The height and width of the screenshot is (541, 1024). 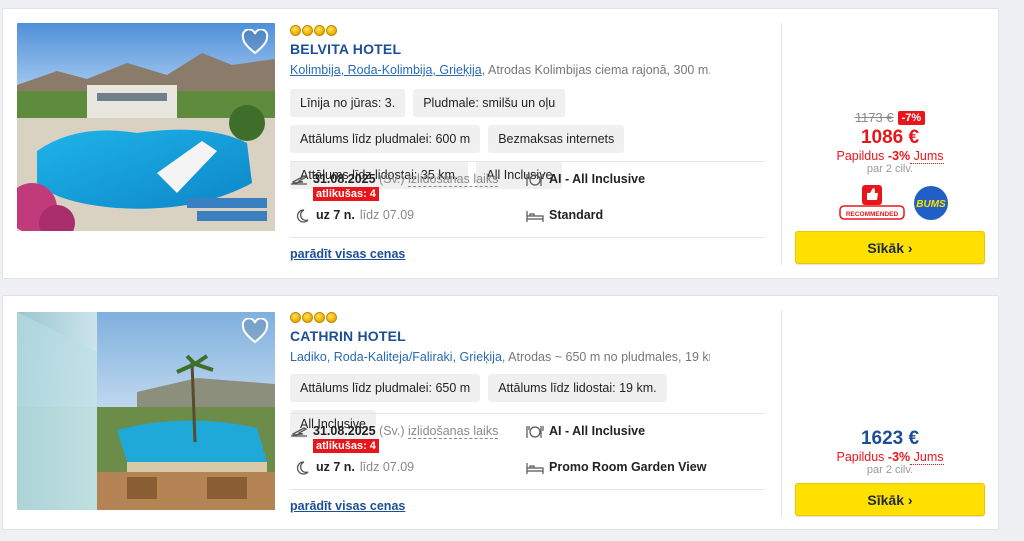 I want to click on location-link: Ladiko, Roda-Kaliteja/Faliraki, Grieķija, so click(x=396, y=357).